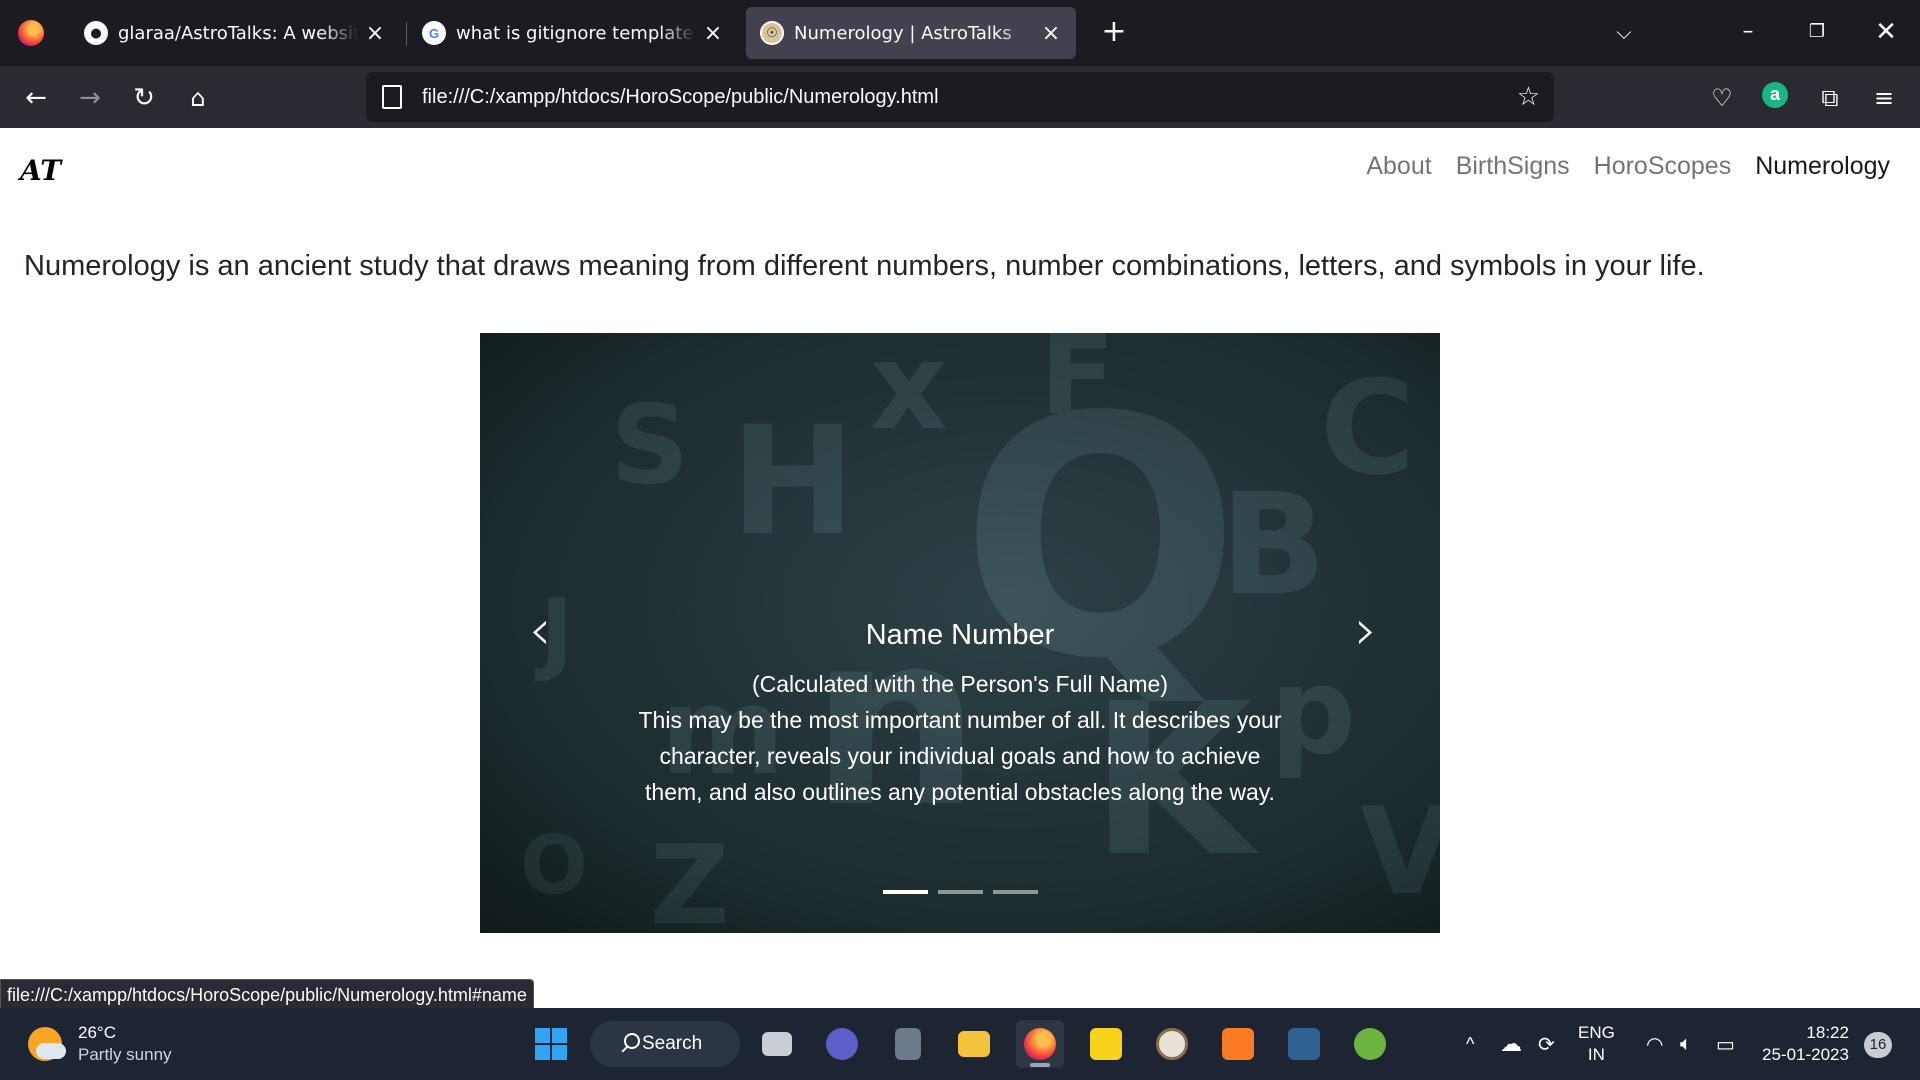 This screenshot has height=1080, width=1920. I want to click on windows-logo-icon, so click(551, 1044).